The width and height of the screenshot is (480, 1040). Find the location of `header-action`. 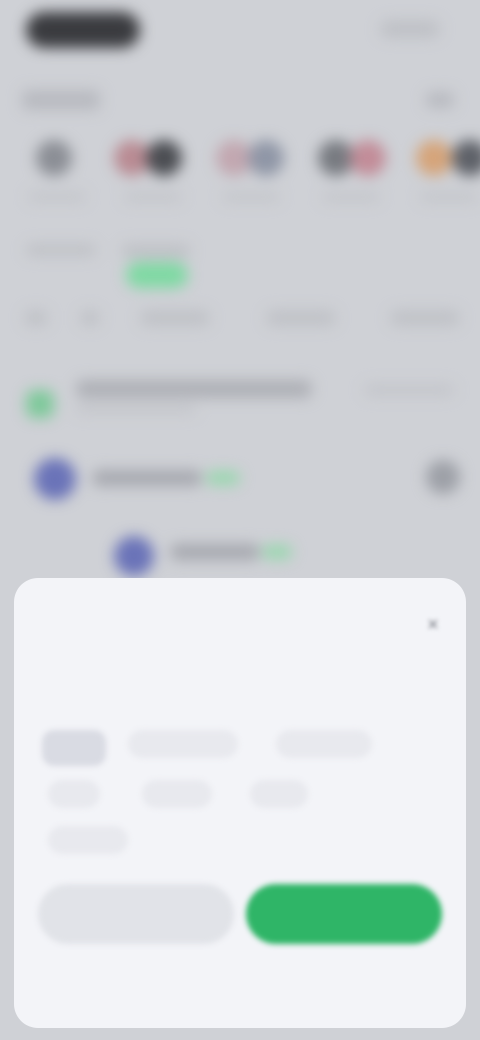

header-action is located at coordinates (410, 29).